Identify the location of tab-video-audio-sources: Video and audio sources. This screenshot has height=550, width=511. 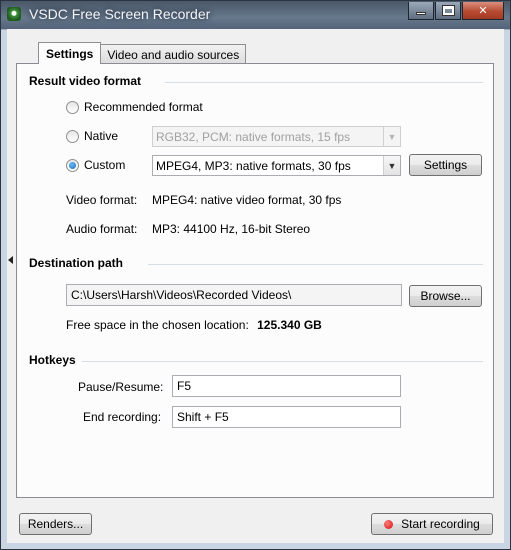
(173, 54).